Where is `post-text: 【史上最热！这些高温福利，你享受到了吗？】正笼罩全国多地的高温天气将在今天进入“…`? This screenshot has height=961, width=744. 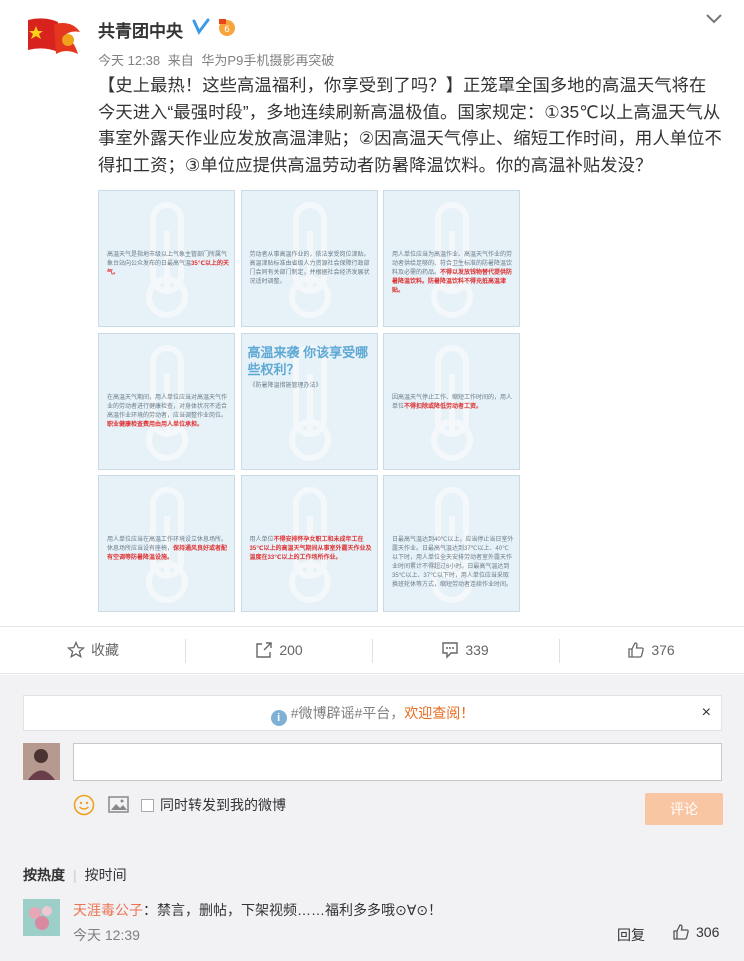
post-text: 【史上最热！这些高温福利，你享受到了吗？】正笼罩全国多地的高温天气将在今天进入“… is located at coordinates (410, 125).